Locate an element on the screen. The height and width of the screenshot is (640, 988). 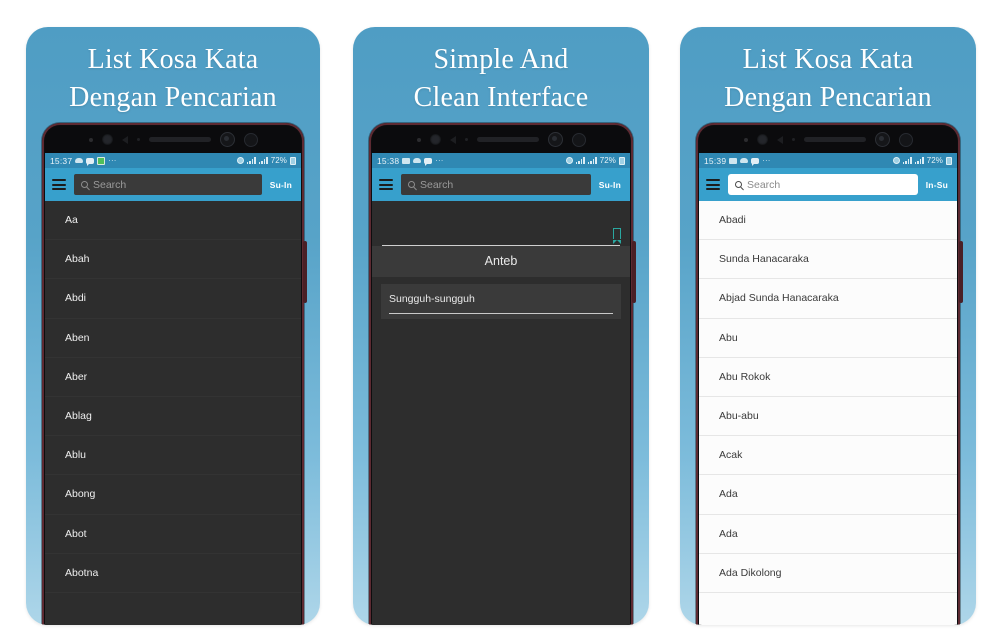
list-item: Abadi is located at coordinates (828, 221).